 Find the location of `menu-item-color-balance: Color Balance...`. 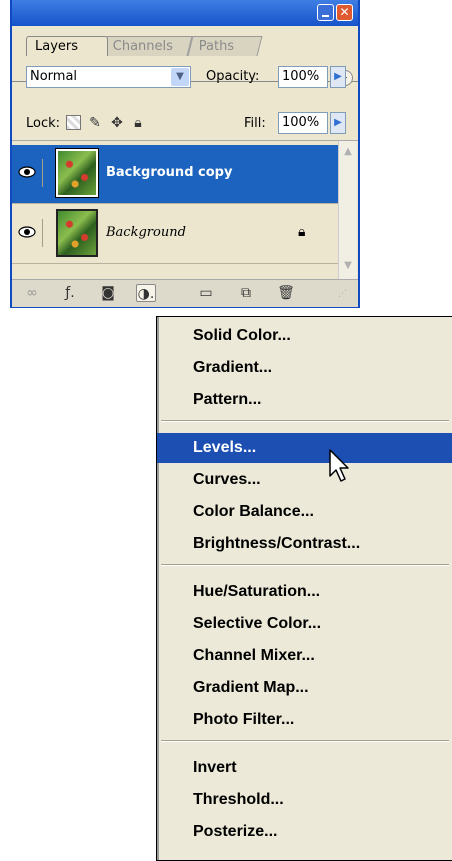

menu-item-color-balance: Color Balance... is located at coordinates (304, 512).